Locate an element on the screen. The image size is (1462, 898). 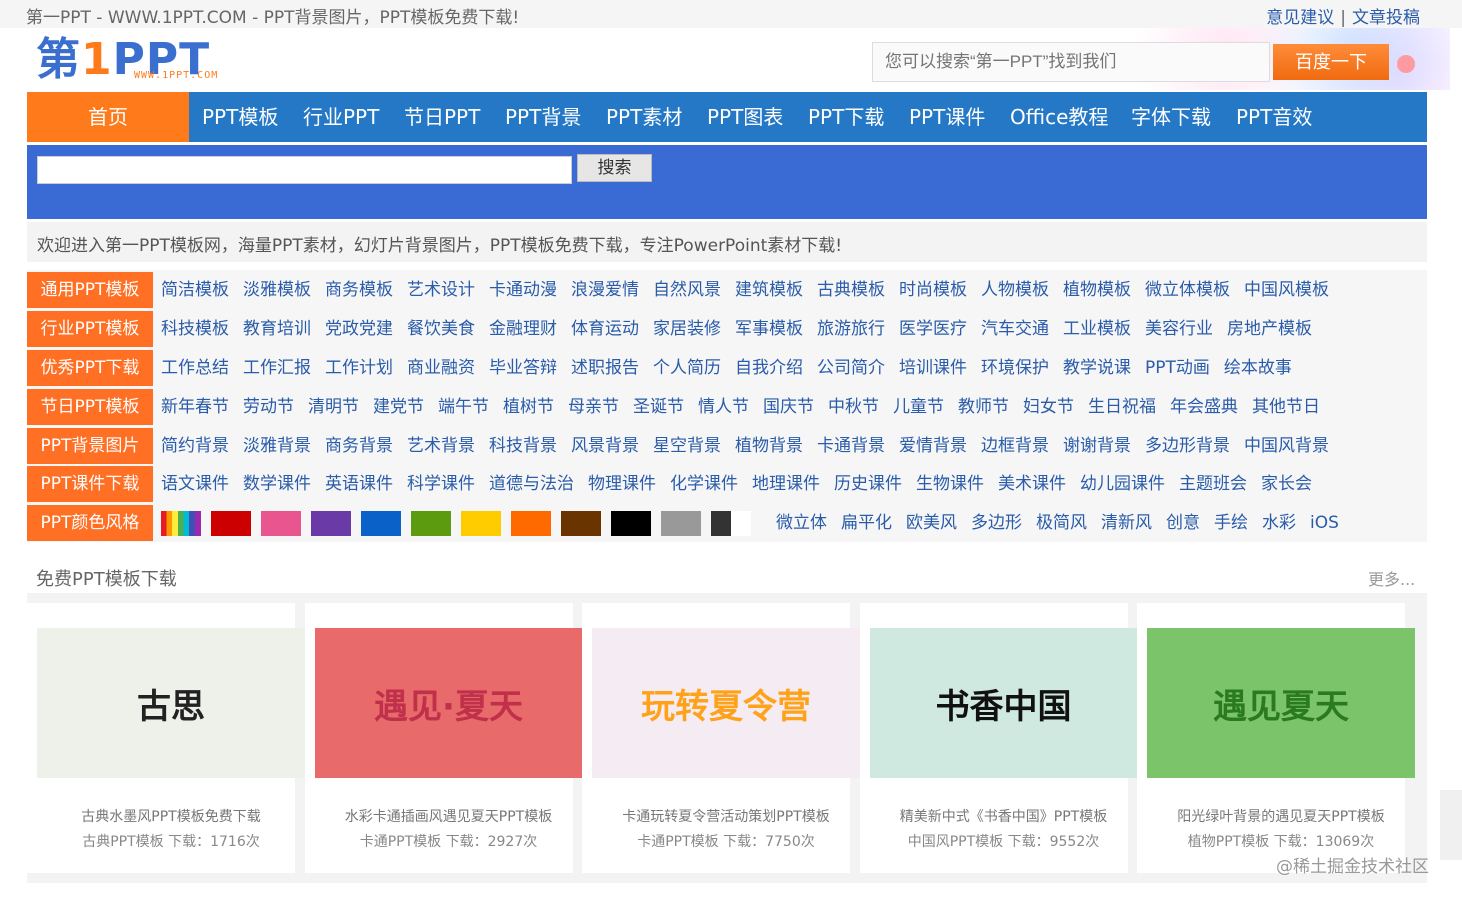
template-card: 遇见夏天 阳光绿叶背景的遇见夏天PPT模板 植物PPT模板 下载：13069次 is located at coordinates (1276, 738).